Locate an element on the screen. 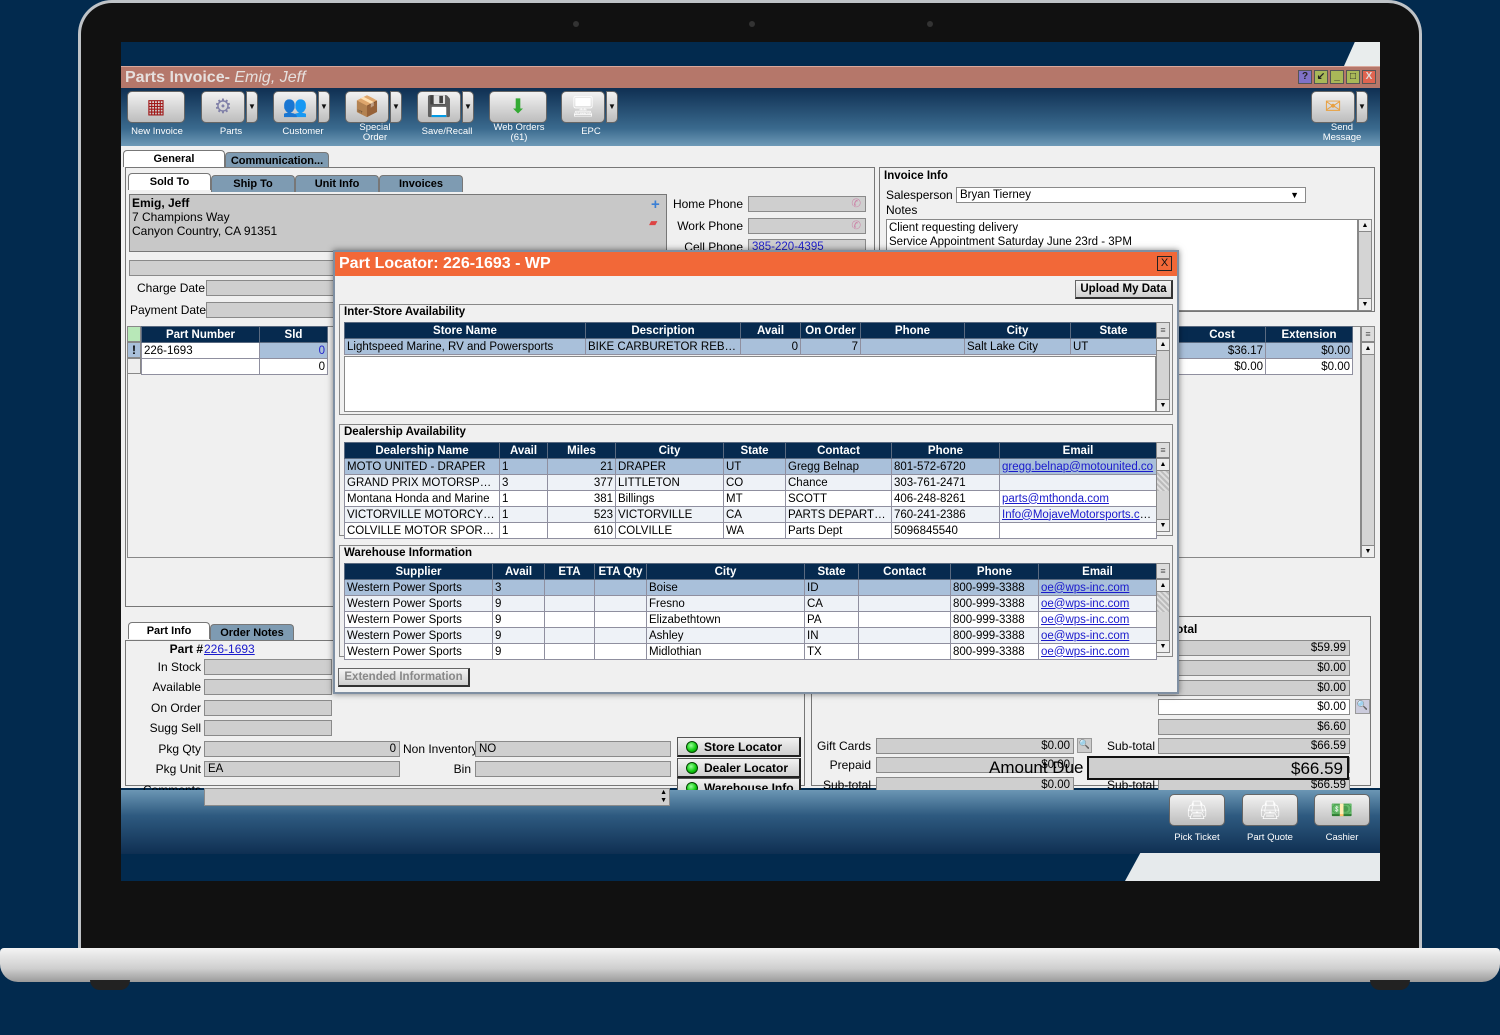 Image resolution: width=1500 pixels, height=1035 pixels. column-header: Cost is located at coordinates (1222, 334).